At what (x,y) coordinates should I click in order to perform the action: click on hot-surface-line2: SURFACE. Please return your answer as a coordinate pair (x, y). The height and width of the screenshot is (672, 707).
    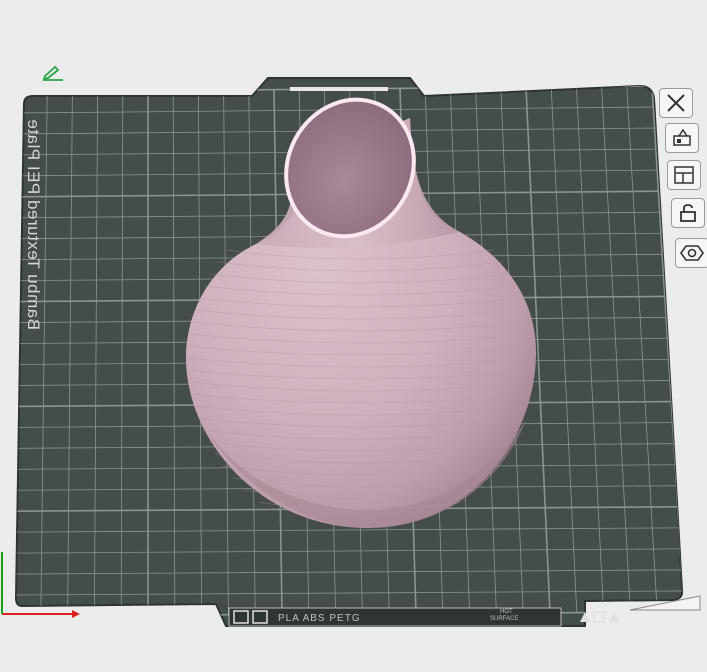
    Looking at the image, I should click on (504, 619).